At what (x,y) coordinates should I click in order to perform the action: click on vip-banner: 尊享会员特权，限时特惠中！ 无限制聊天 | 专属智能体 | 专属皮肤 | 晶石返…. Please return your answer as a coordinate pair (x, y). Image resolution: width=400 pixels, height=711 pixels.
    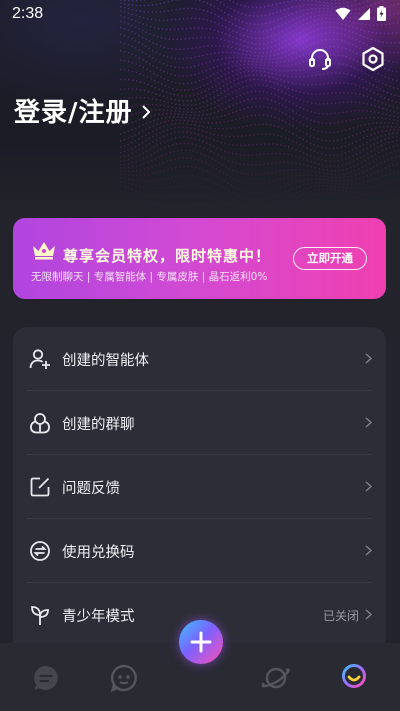
    Looking at the image, I should click on (199, 258).